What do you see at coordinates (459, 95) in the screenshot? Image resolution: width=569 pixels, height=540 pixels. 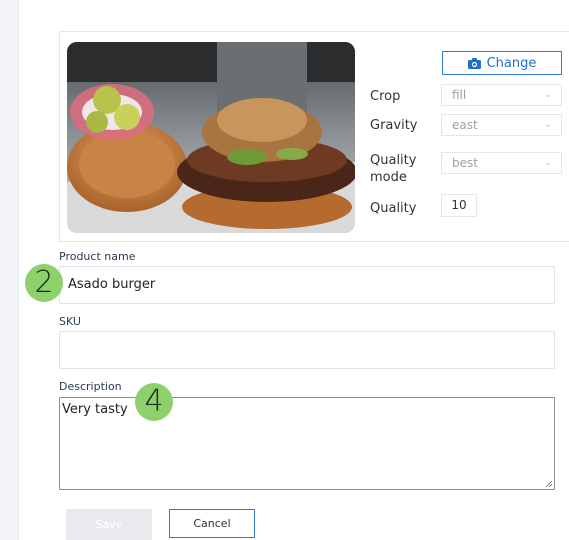 I see `crop-select-value: fill` at bounding box center [459, 95].